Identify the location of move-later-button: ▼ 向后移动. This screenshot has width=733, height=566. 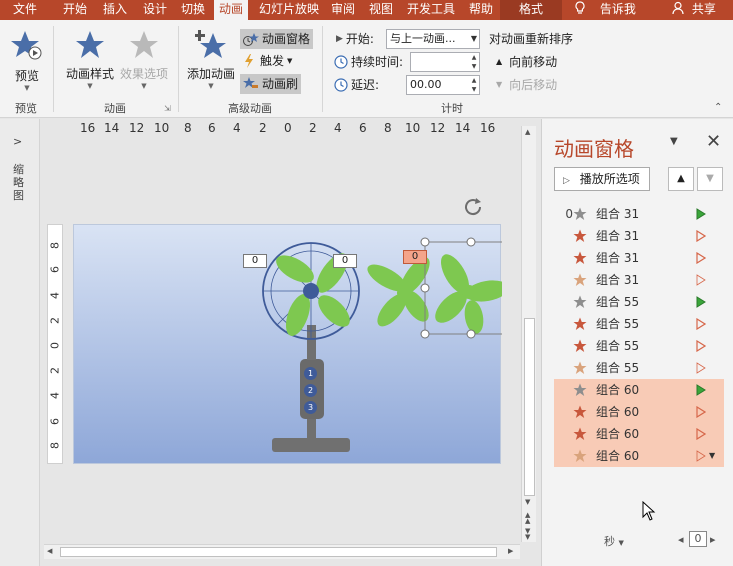
(526, 85).